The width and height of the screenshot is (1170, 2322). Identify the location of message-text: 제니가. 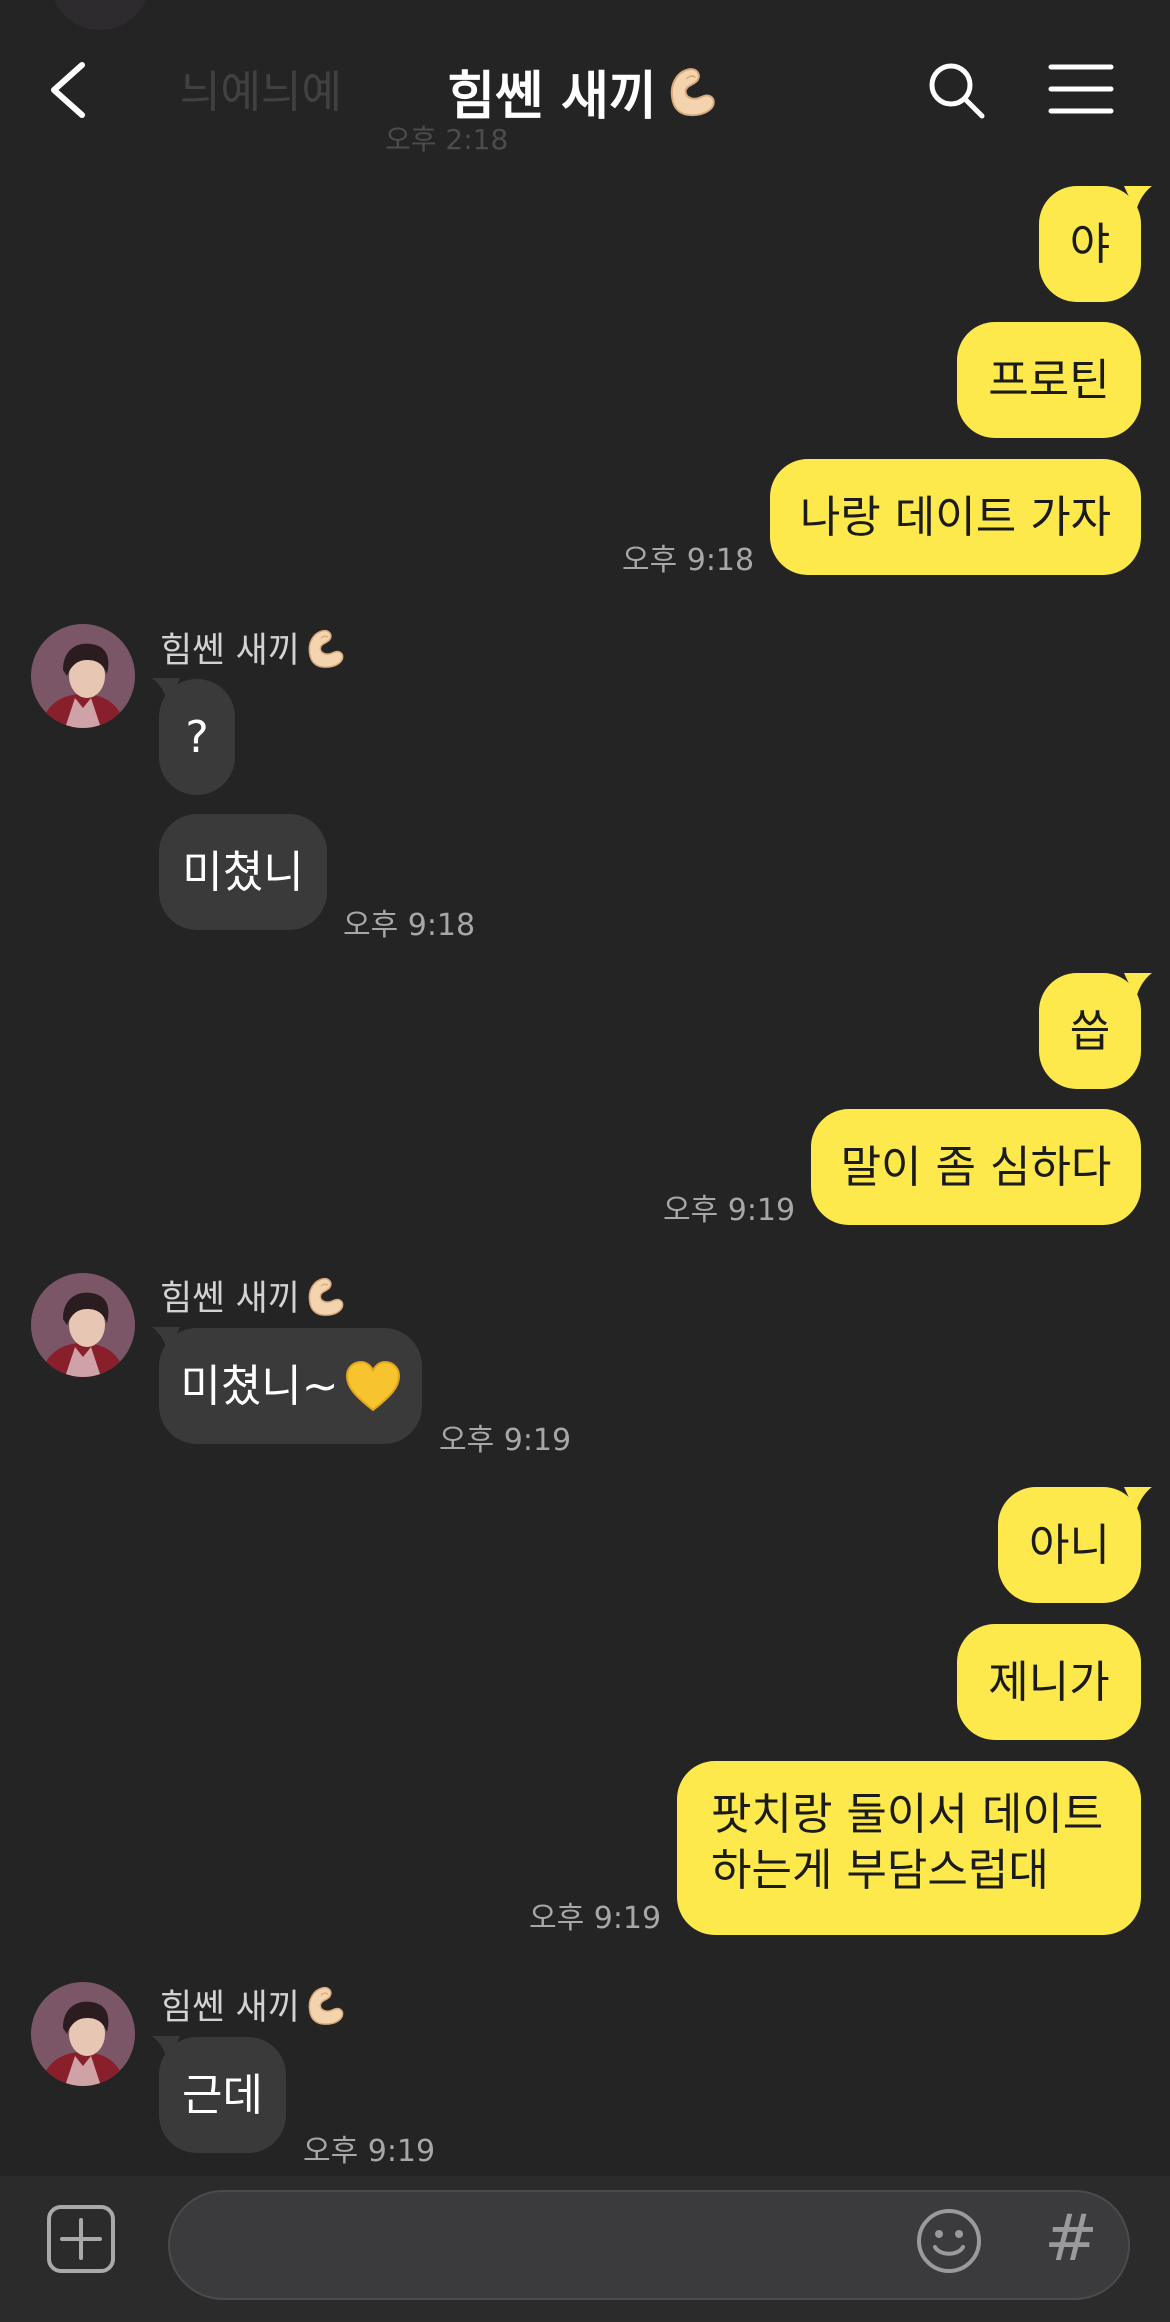
(1049, 1682).